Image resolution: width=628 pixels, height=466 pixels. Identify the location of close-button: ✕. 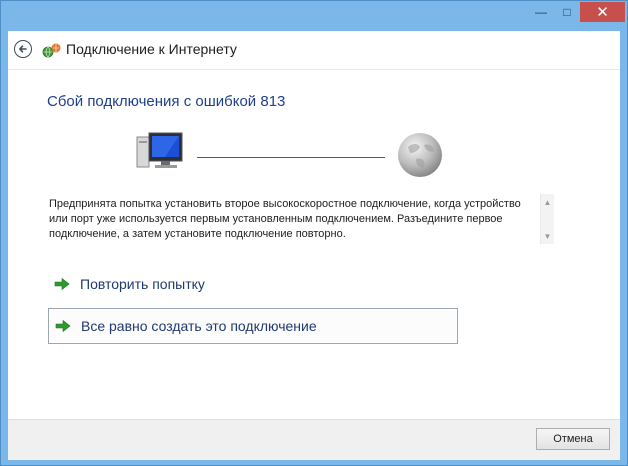
(602, 12).